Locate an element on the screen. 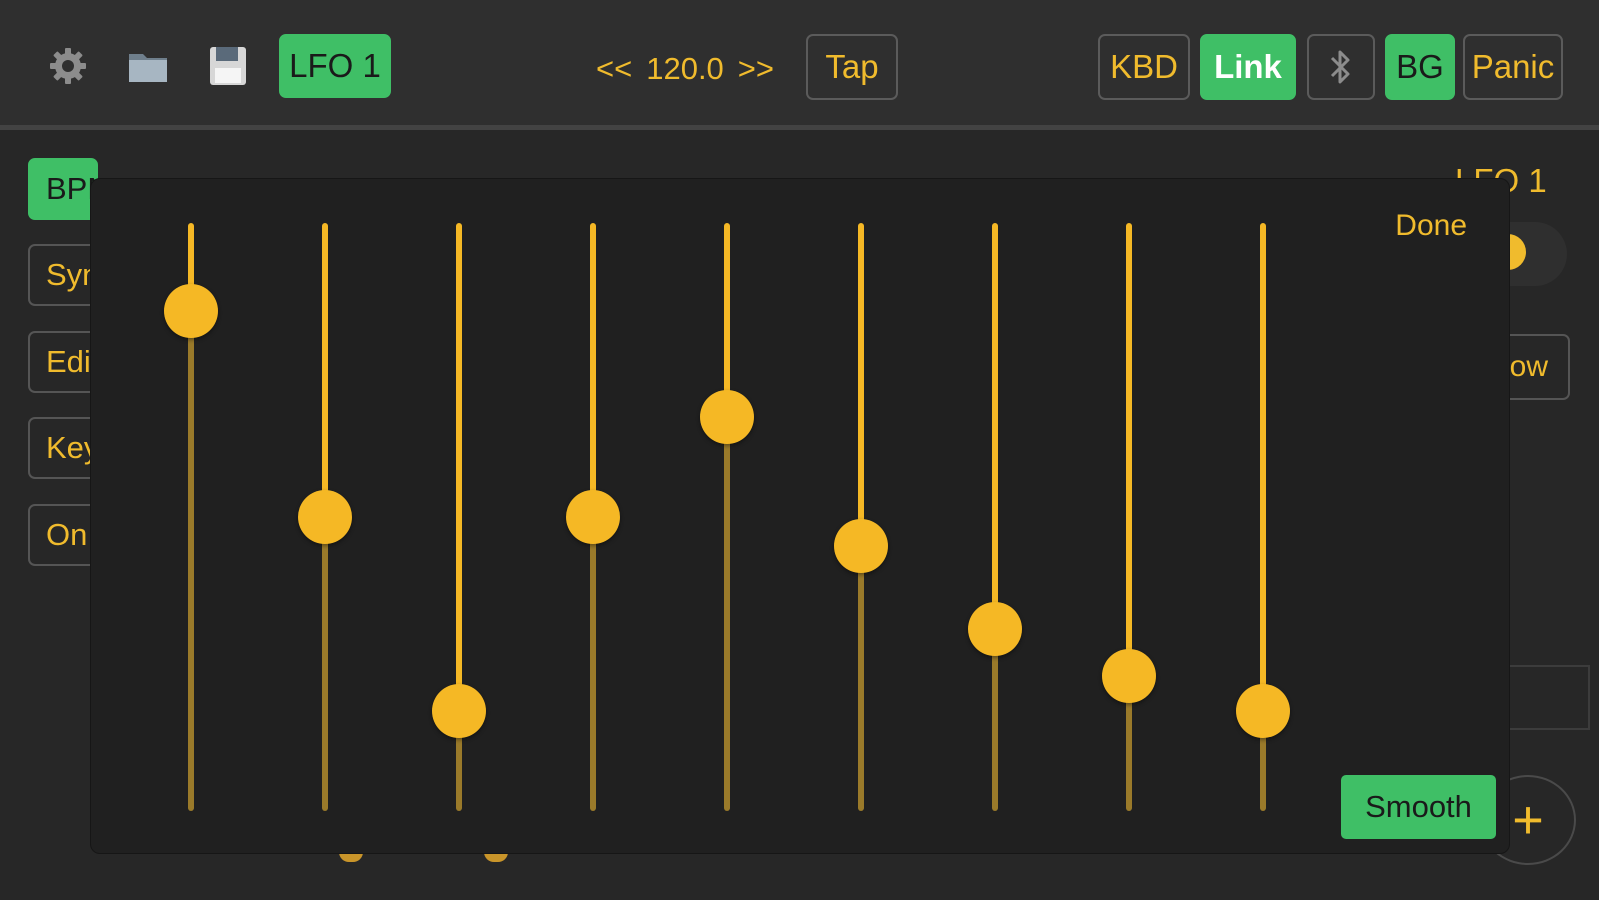  tempo-up-button: >> is located at coordinates (756, 69).